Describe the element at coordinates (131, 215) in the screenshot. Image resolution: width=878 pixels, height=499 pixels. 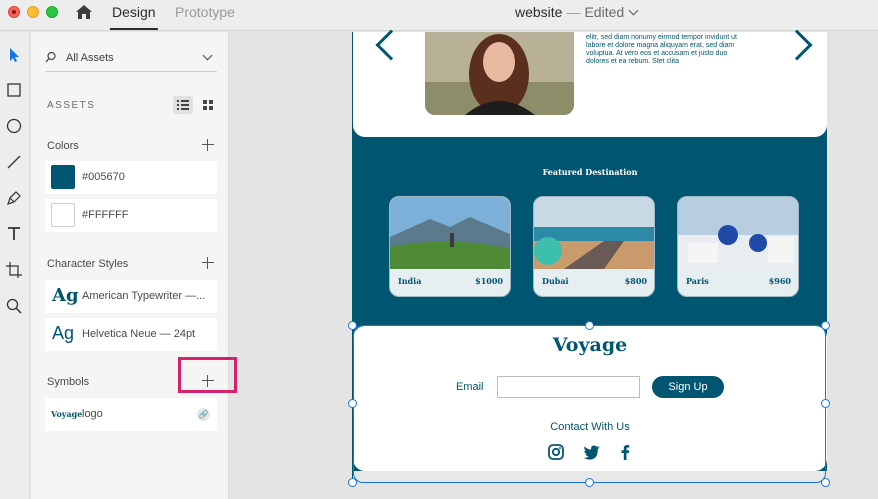
I see `color-asset-item: #FFFFFF` at that location.